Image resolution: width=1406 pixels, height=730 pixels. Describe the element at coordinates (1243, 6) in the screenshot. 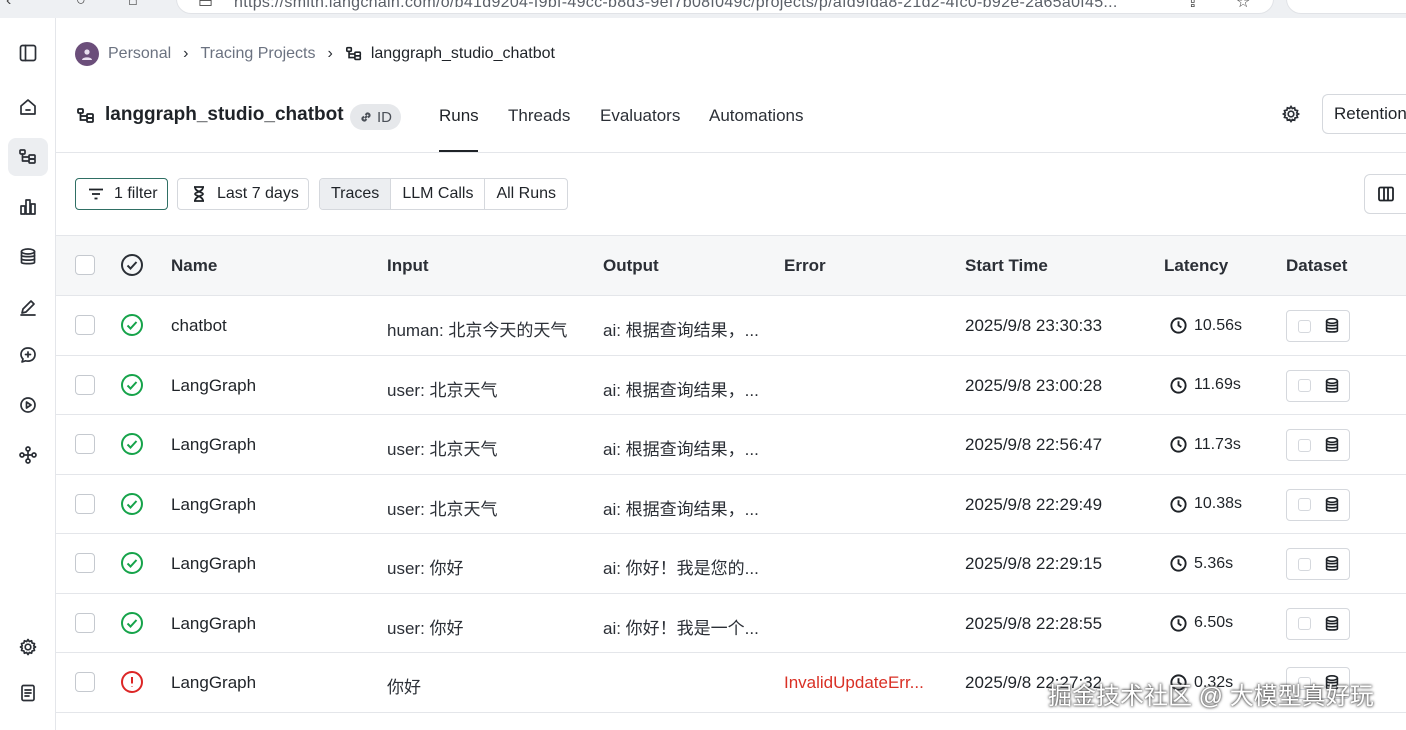

I see `bookmark-star-icon: ☆` at that location.